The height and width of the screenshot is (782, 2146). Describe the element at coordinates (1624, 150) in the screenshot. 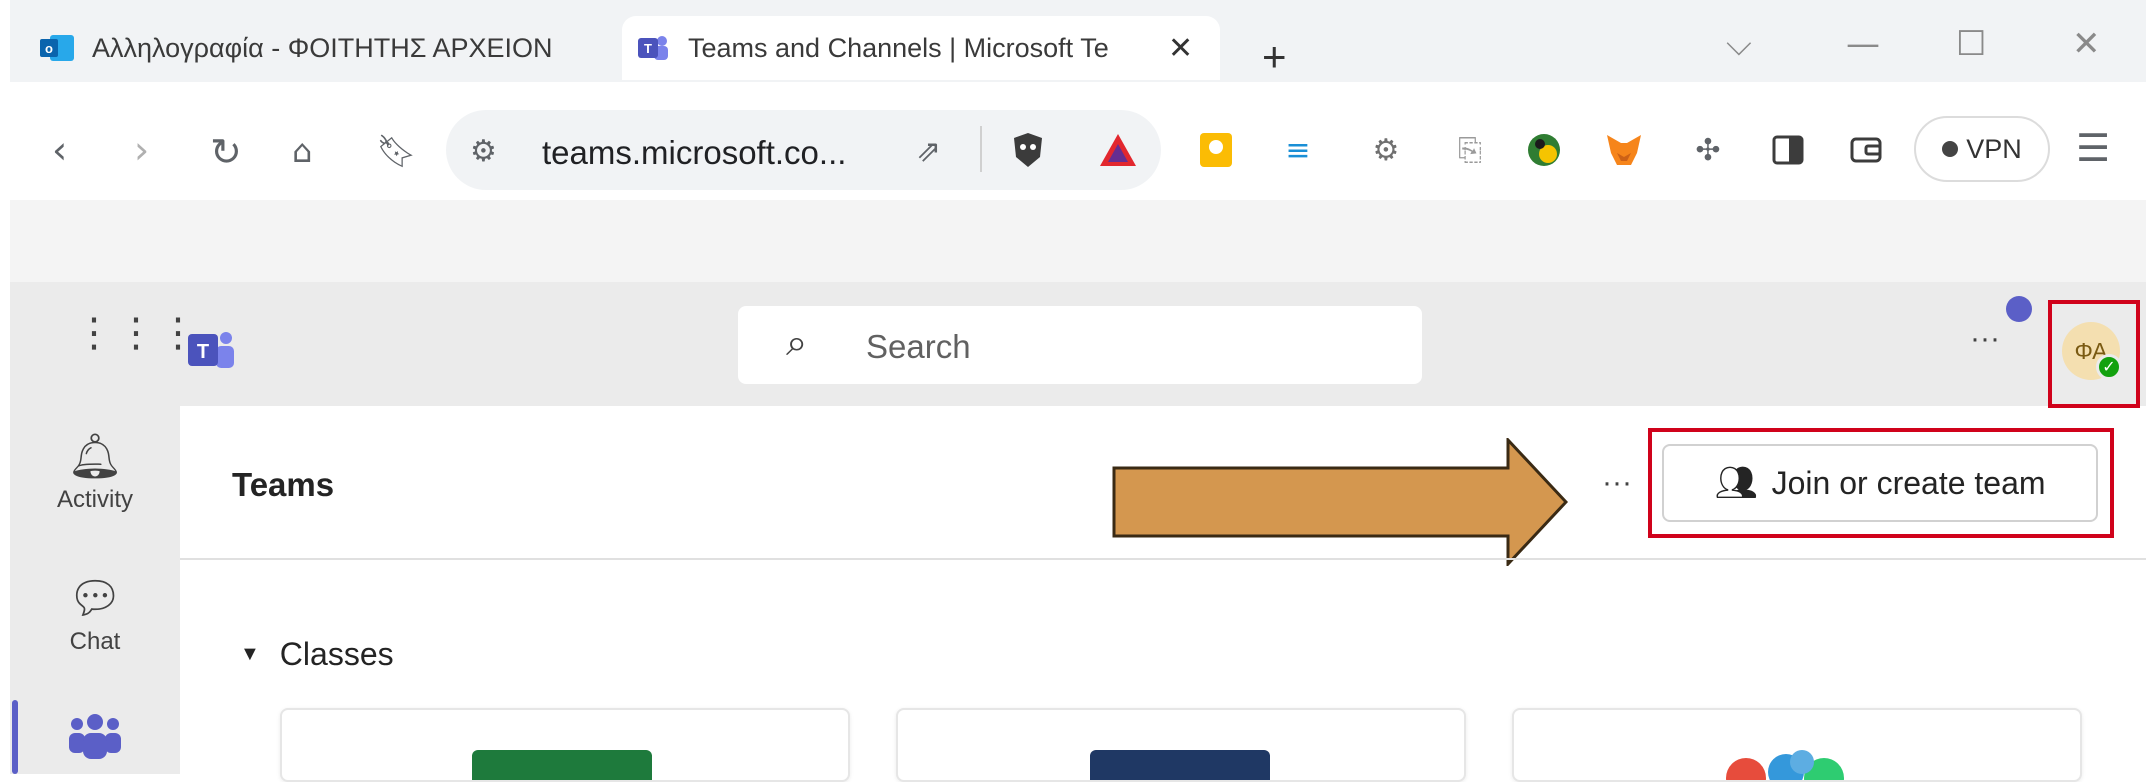

I see `metamask-icon` at that location.